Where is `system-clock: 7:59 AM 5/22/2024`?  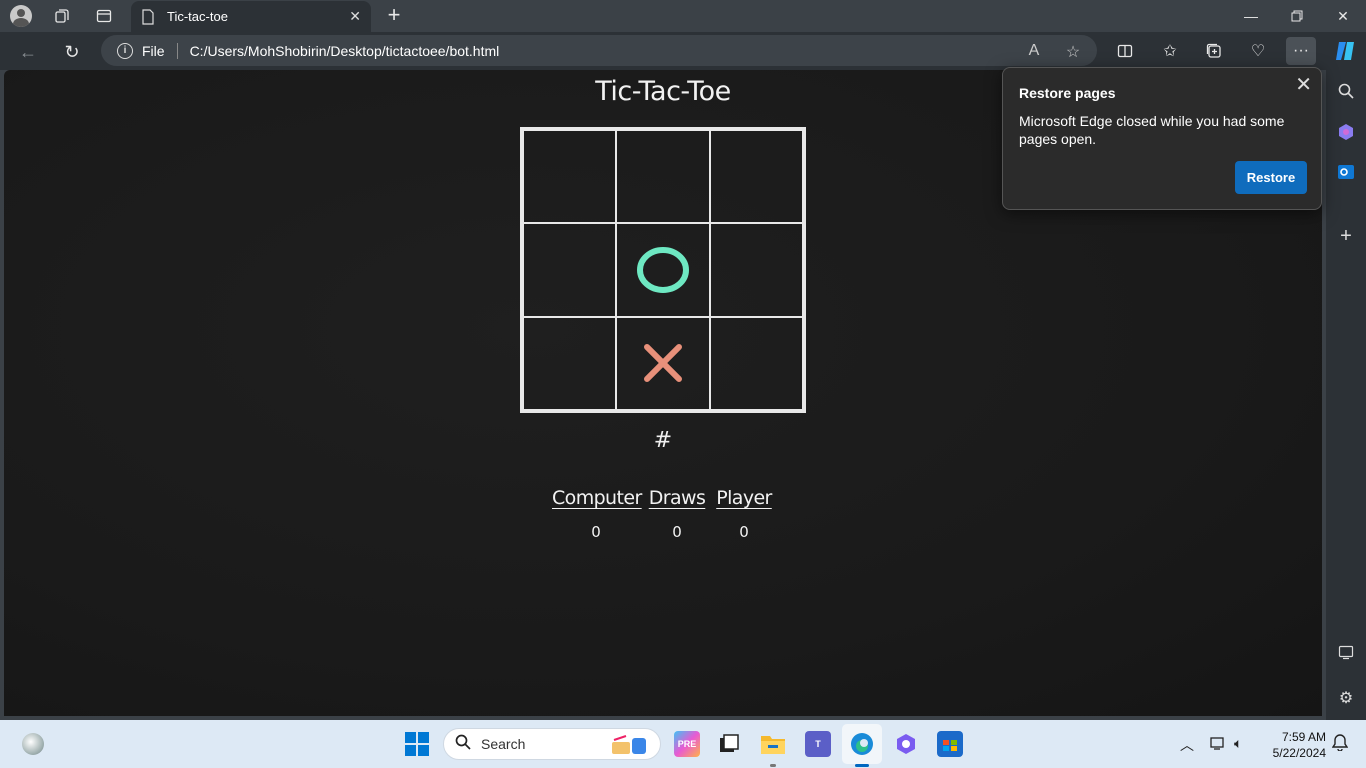
system-clock: 7:59 AM 5/22/2024 is located at coordinates (1294, 745).